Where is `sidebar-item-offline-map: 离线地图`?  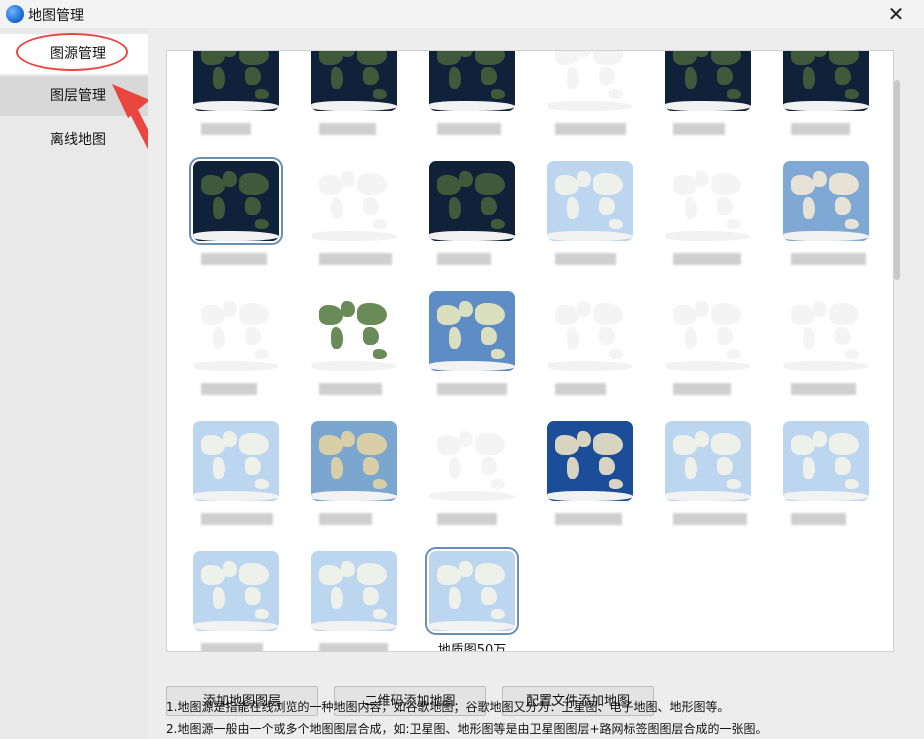 sidebar-item-offline-map: 离线地图 is located at coordinates (74, 140).